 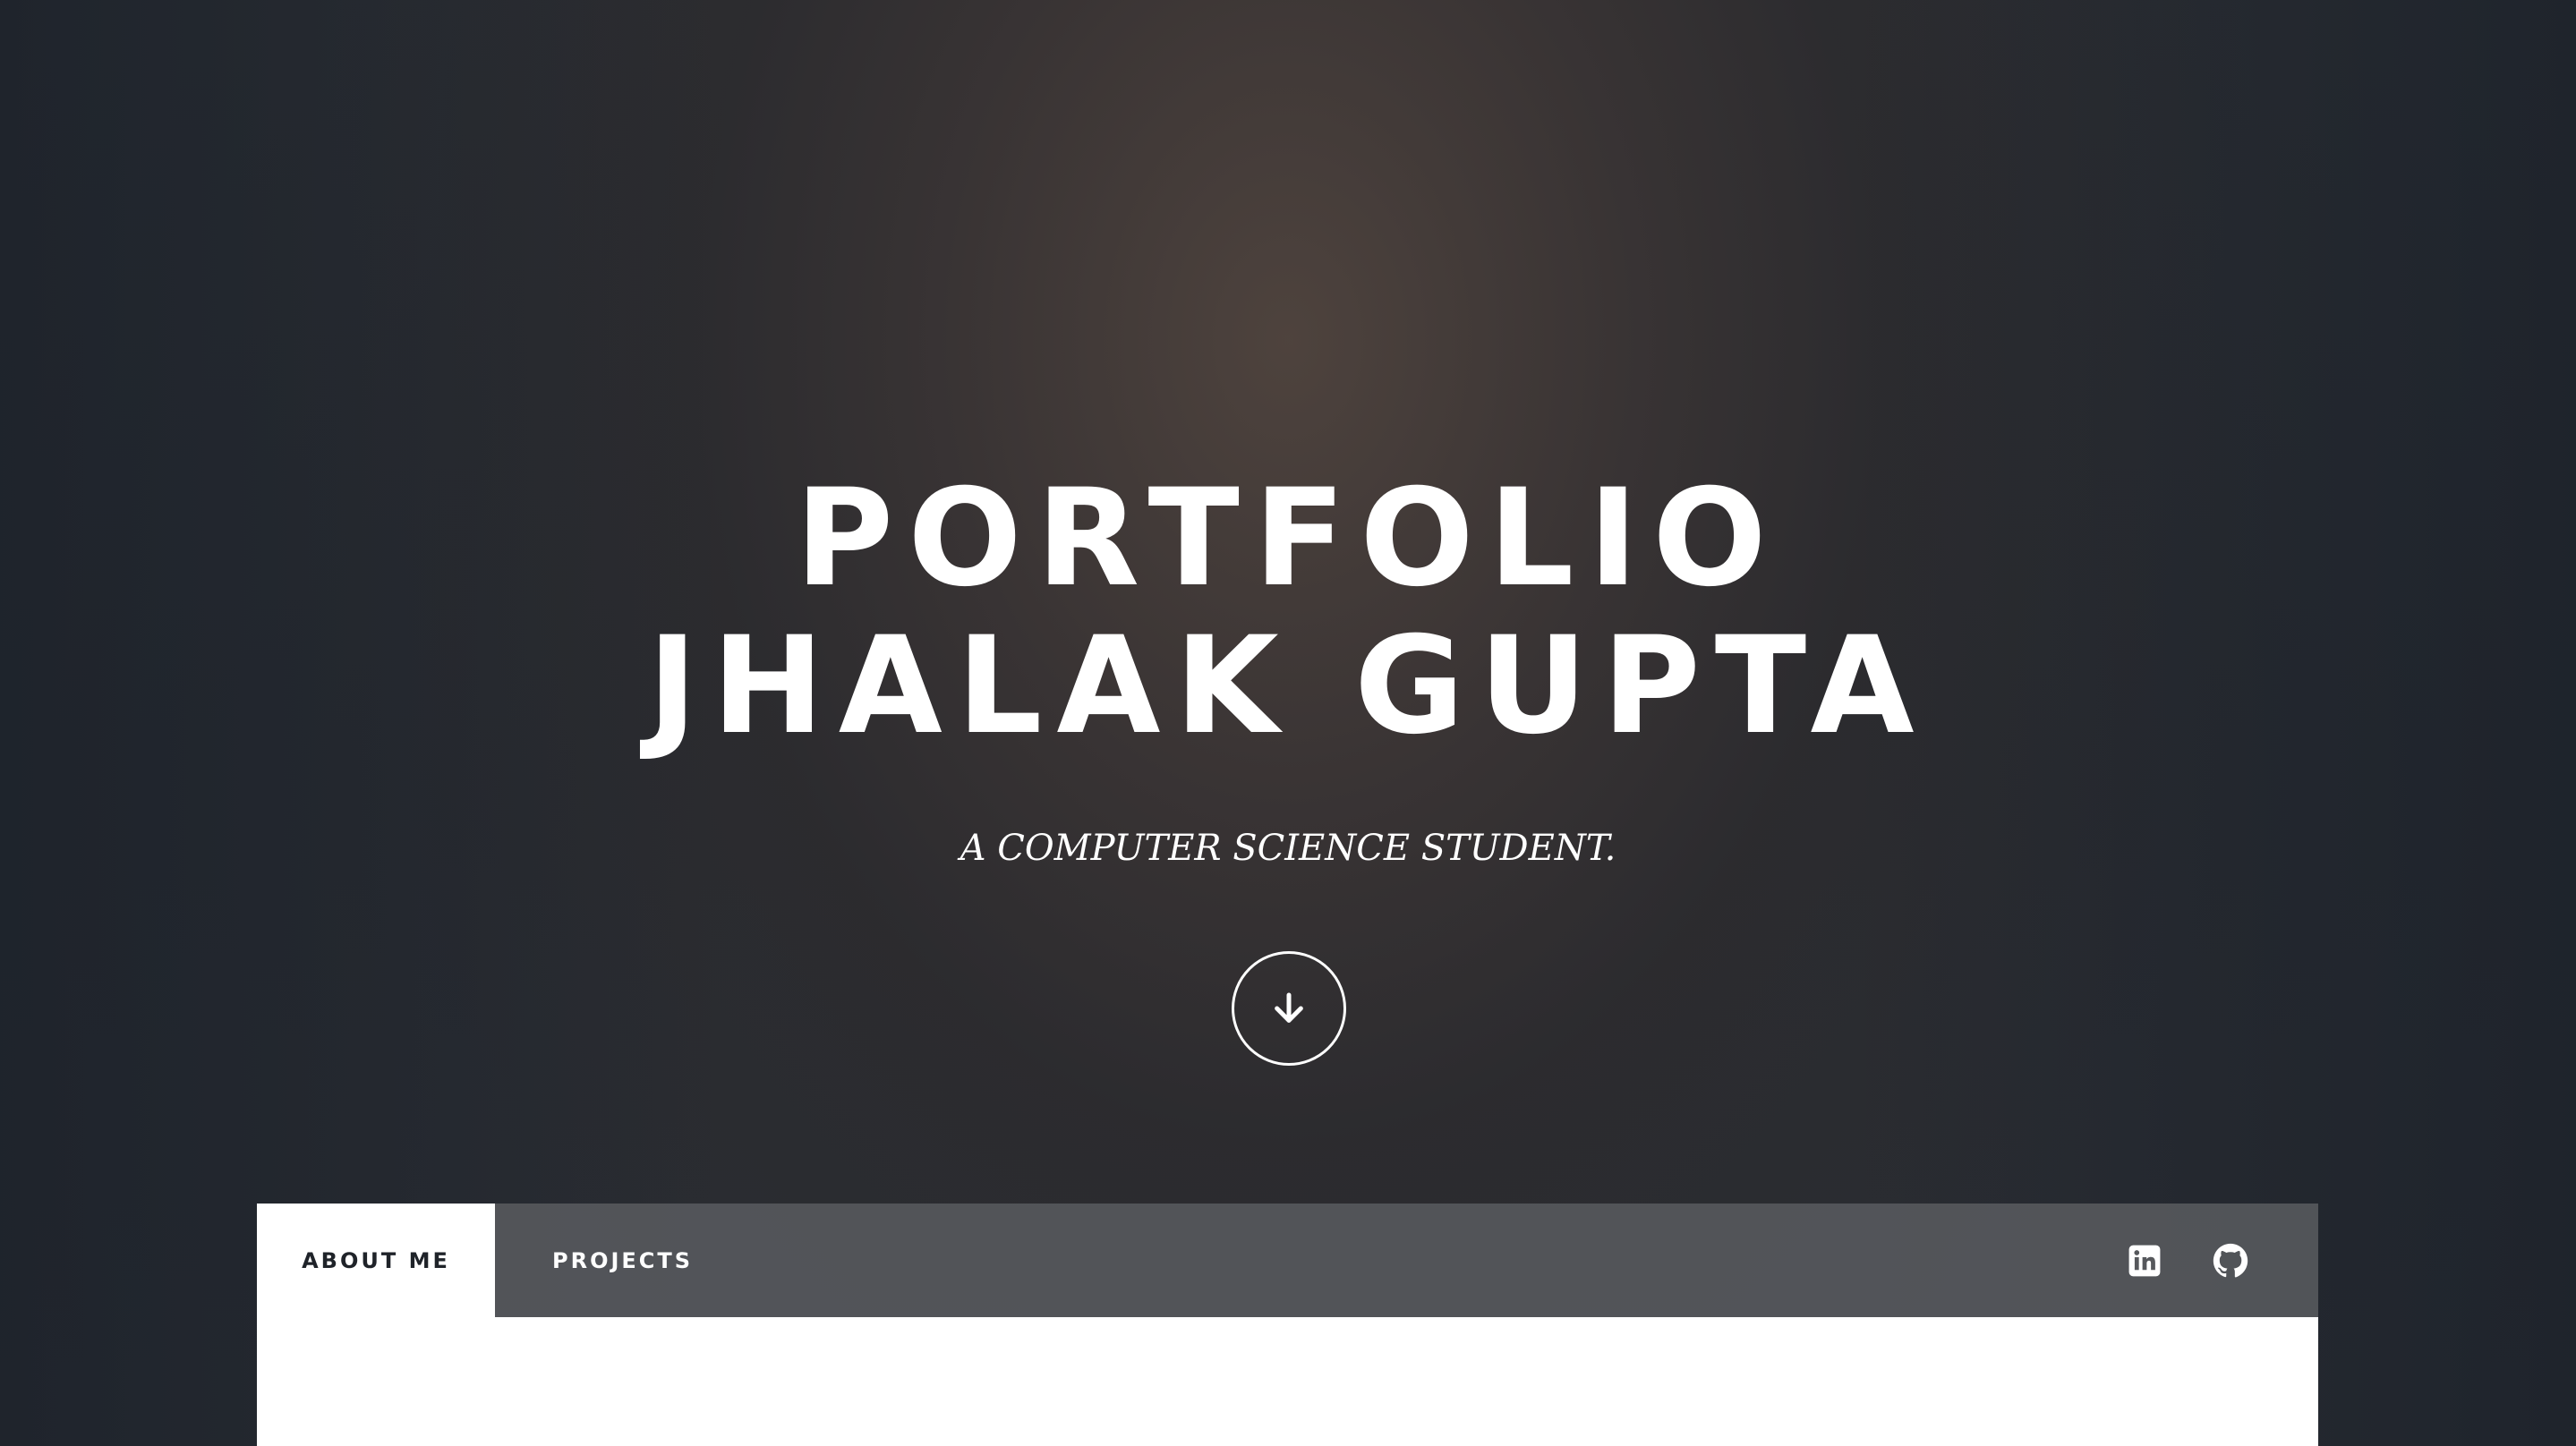 I want to click on arrow-down-icon, so click(x=1289, y=1007).